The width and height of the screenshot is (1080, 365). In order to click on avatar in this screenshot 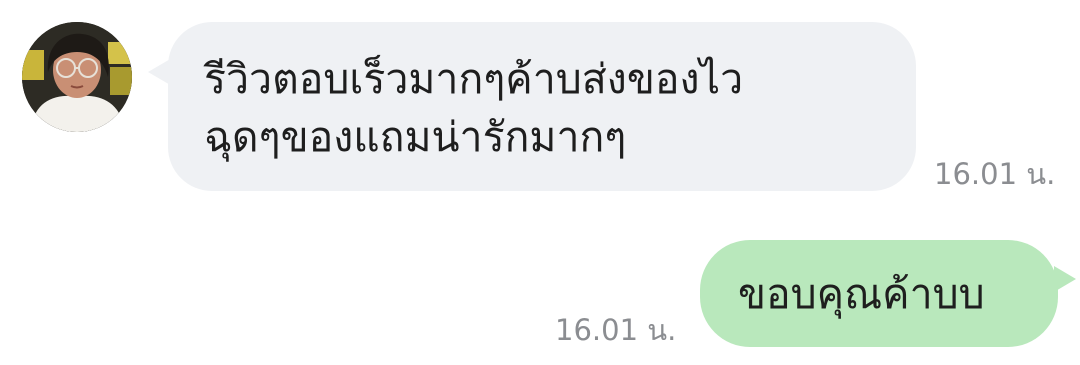, I will do `click(77, 77)`.